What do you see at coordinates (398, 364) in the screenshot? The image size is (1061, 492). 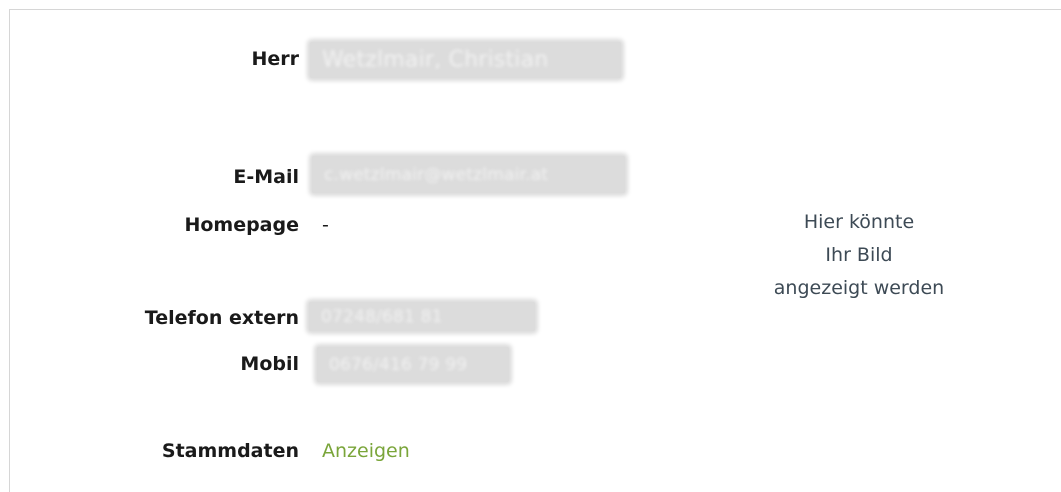 I see `mobile-value: 0676/416 79 99` at bounding box center [398, 364].